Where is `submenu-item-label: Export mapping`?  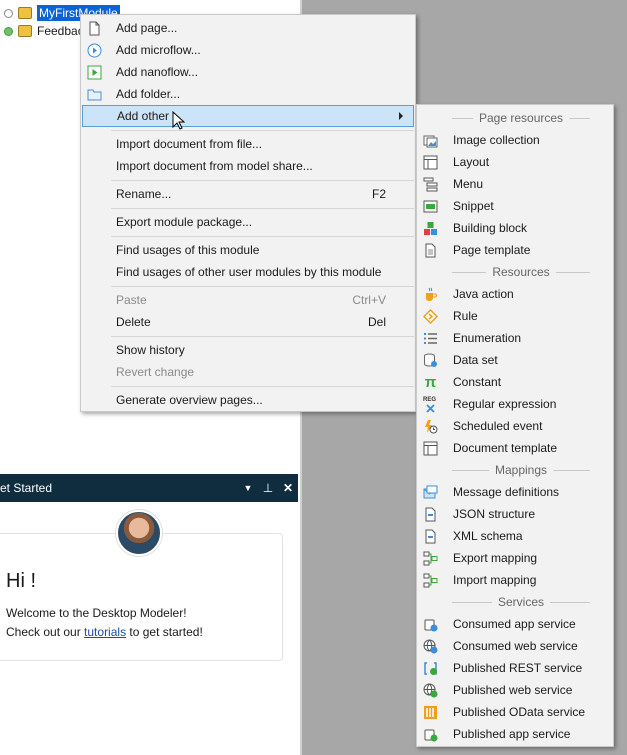
submenu-item-label: Export mapping is located at coordinates (495, 558).